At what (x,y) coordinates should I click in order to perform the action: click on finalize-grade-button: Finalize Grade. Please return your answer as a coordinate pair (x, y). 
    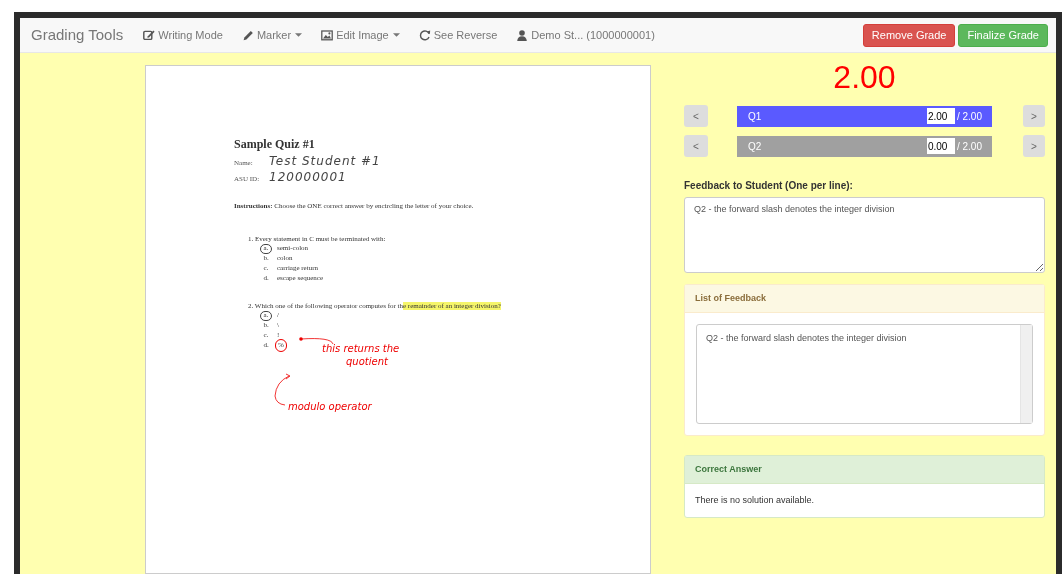
    Looking at the image, I should click on (1003, 35).